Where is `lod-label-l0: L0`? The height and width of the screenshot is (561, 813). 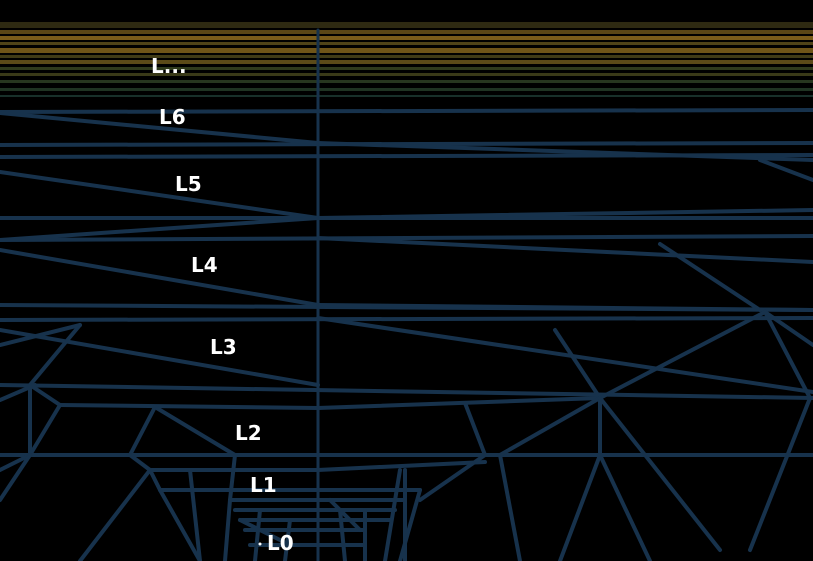 lod-label-l0: L0 is located at coordinates (280, 543).